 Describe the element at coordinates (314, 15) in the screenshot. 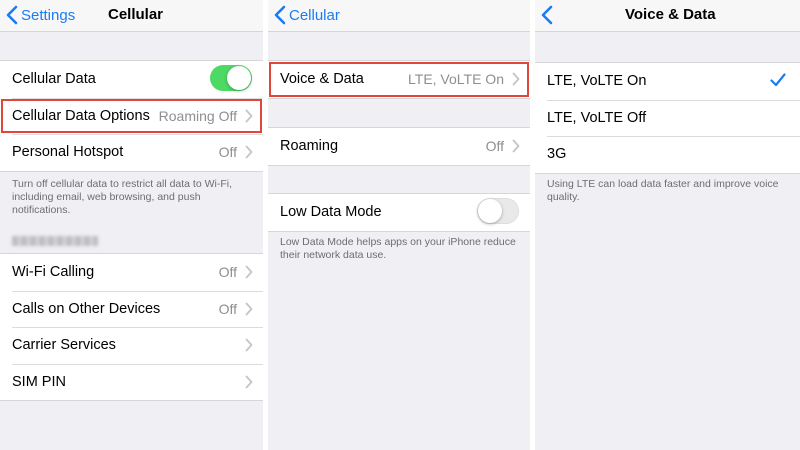

I see `back-label: Cellular` at that location.